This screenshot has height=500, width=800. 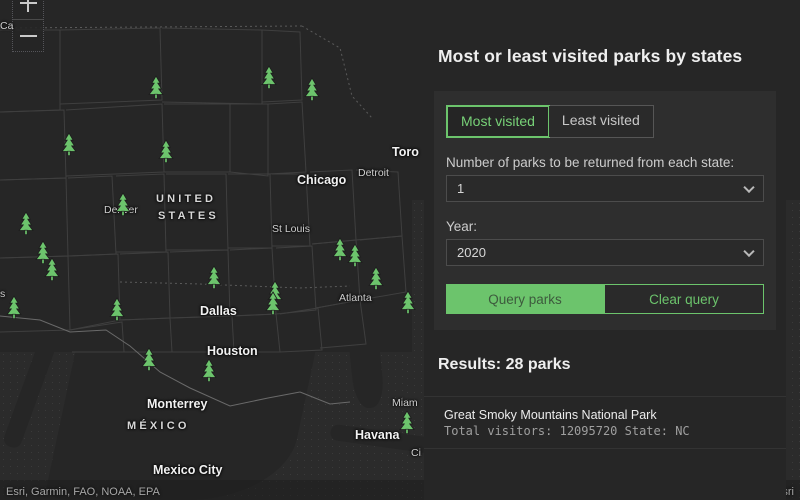 What do you see at coordinates (462, 226) in the screenshot?
I see `year-label: Year:` at bounding box center [462, 226].